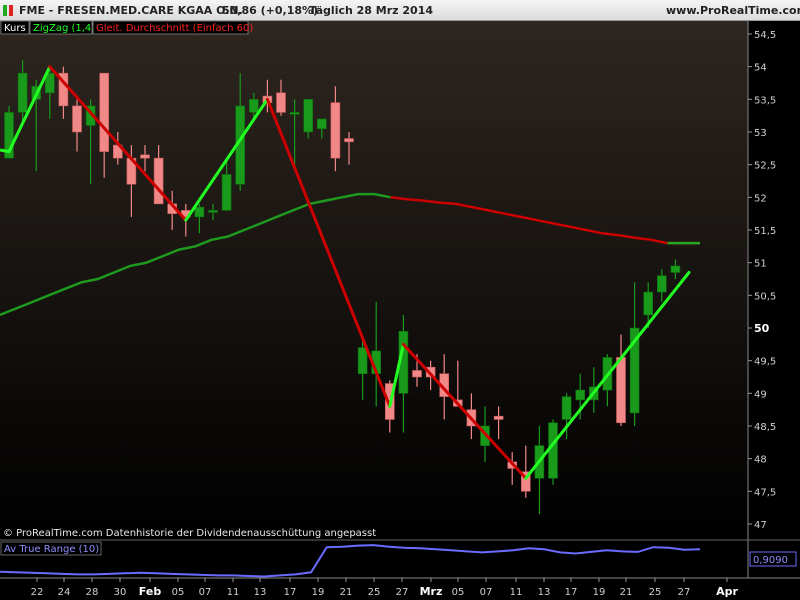  I want to click on y-tick-label: 48,5, so click(765, 427).